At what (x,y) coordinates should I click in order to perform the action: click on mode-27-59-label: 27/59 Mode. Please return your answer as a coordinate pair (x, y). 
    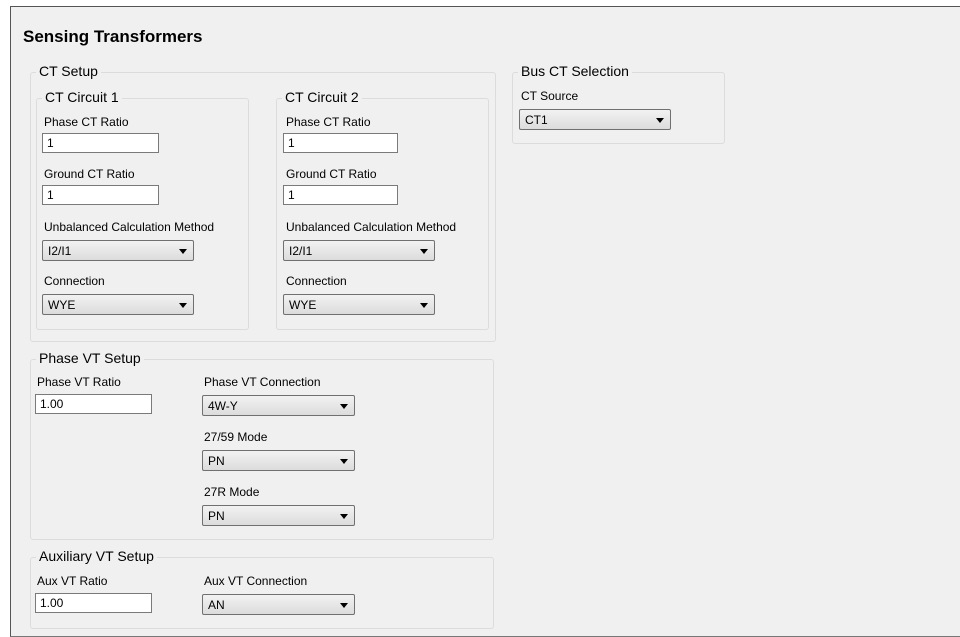
    Looking at the image, I should click on (236, 437).